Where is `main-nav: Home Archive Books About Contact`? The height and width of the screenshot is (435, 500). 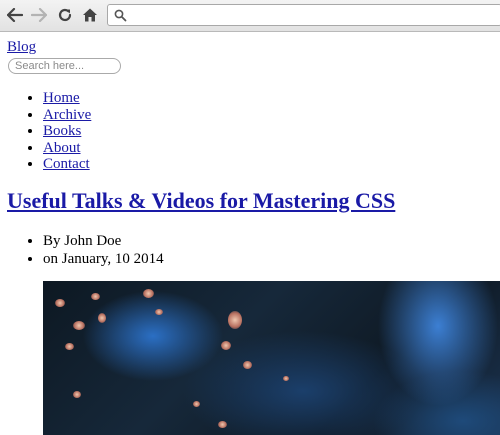
main-nav: Home Archive Books About Contact is located at coordinates (45, 131).